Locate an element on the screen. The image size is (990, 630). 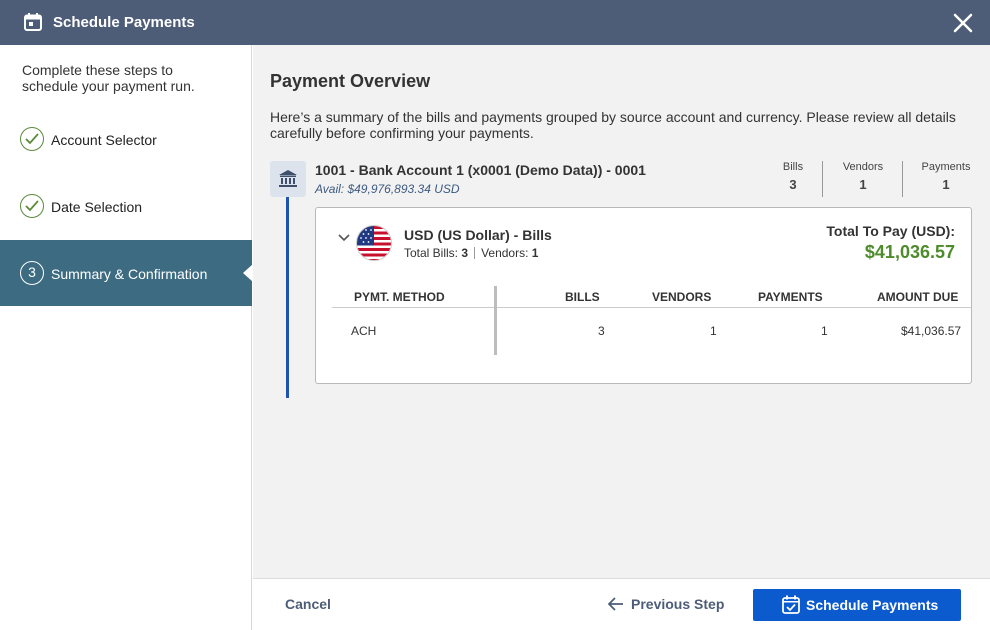
account-timeline is located at coordinates (287, 297).